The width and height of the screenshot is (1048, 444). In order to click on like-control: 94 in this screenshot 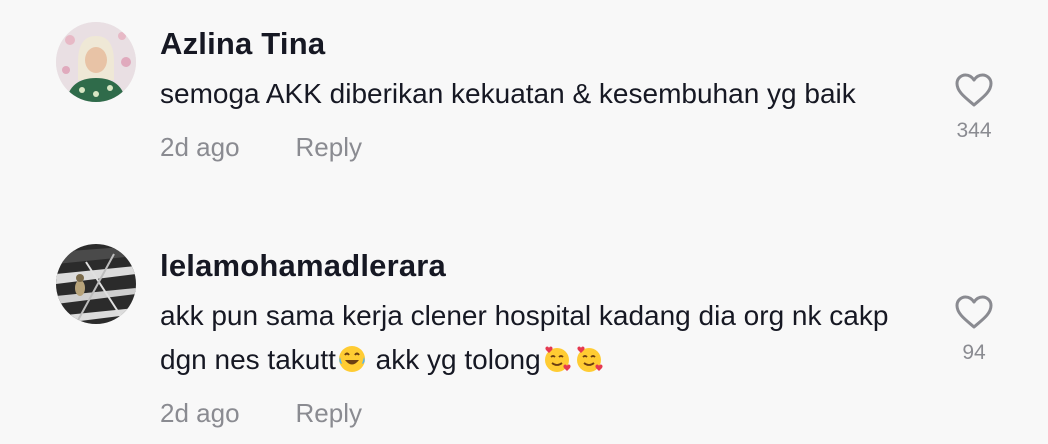, I will do `click(974, 330)`.